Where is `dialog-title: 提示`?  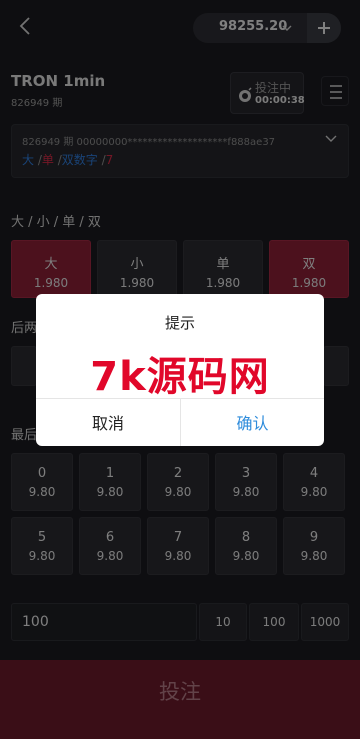
dialog-title: 提示 is located at coordinates (179, 323).